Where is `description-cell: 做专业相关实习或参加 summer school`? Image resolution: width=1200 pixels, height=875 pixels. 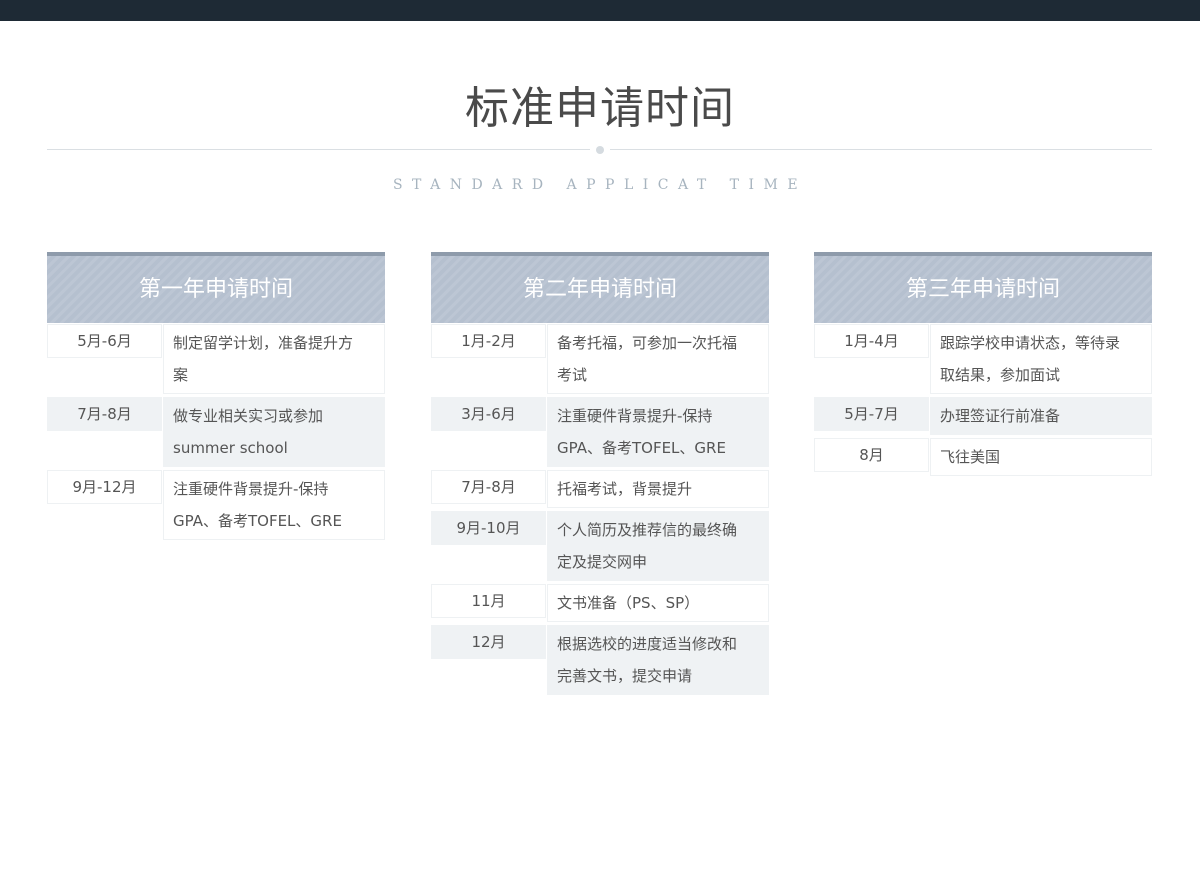 description-cell: 做专业相关实习或参加 summer school is located at coordinates (274, 432).